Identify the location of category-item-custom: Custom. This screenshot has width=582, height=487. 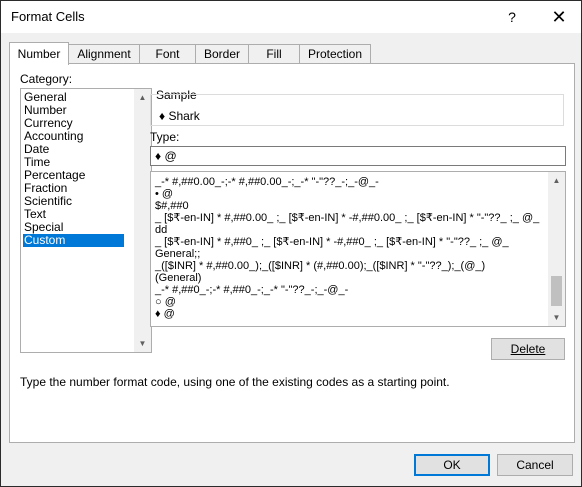
(73, 240).